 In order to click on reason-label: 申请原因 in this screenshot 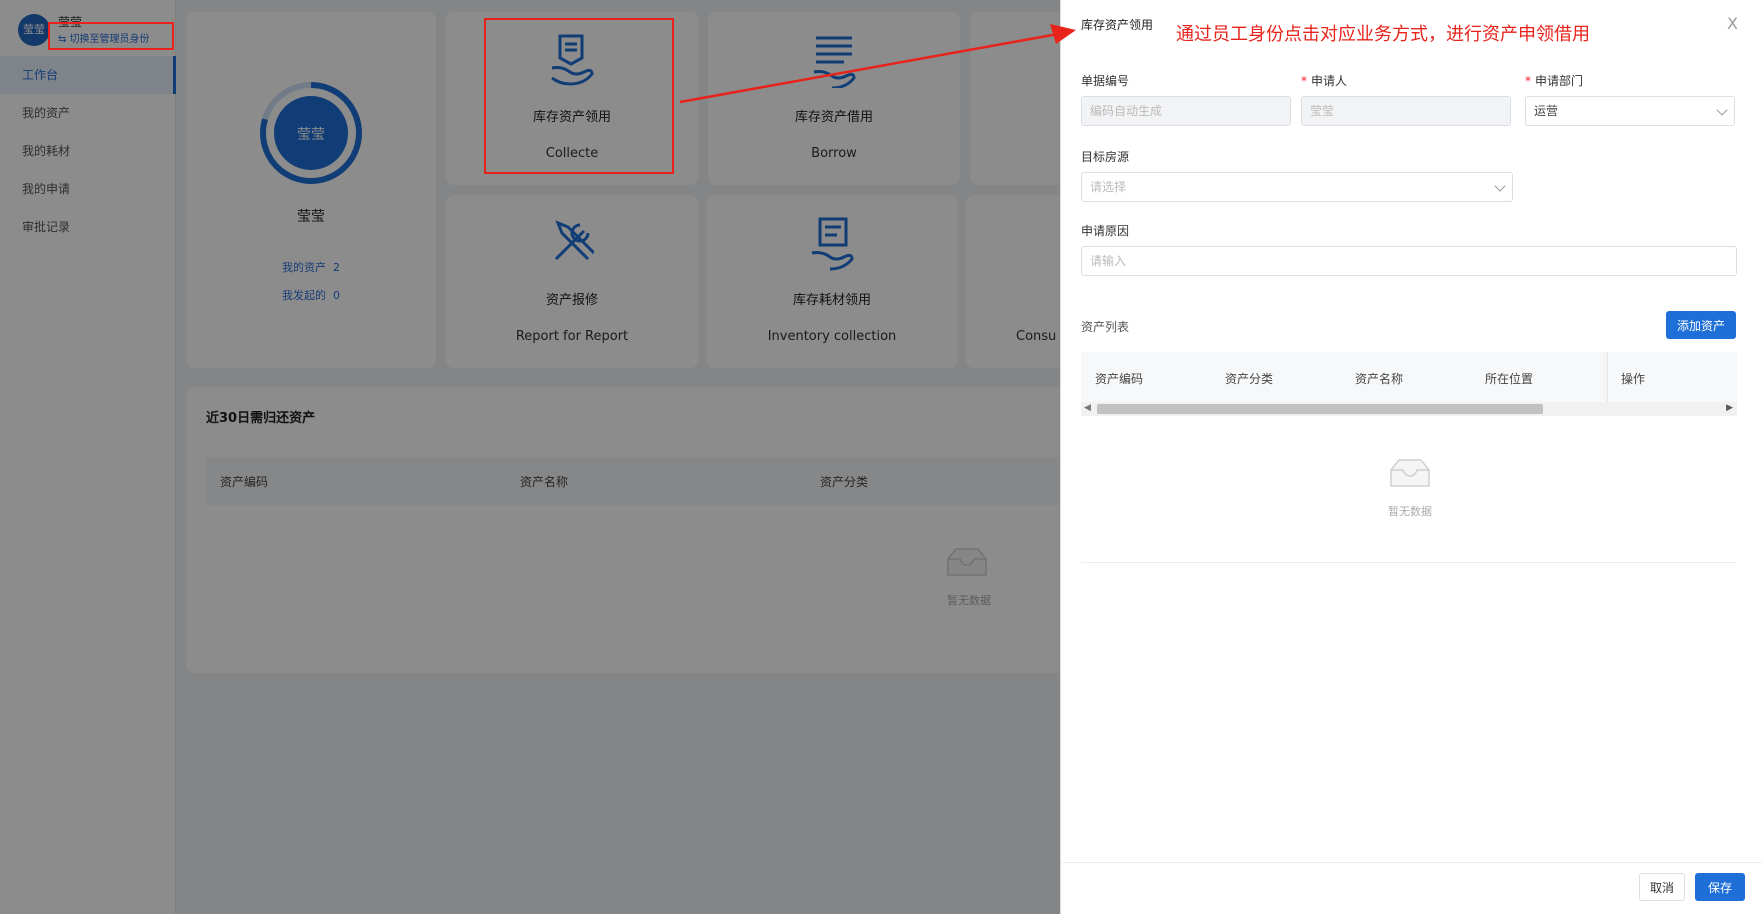, I will do `click(1105, 231)`.